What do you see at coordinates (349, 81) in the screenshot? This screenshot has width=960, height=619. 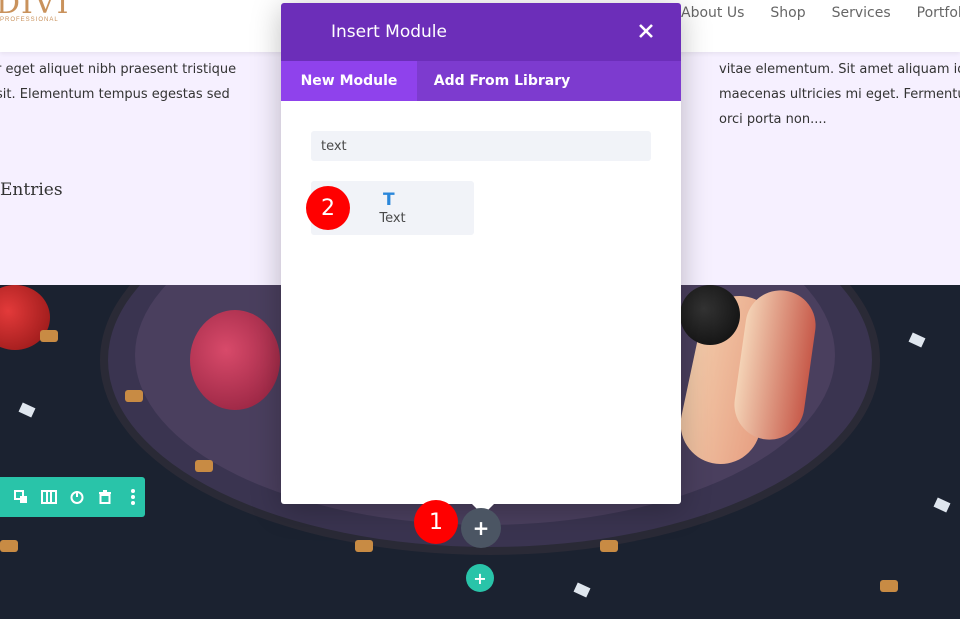 I see `tab-new-module: New Module` at bounding box center [349, 81].